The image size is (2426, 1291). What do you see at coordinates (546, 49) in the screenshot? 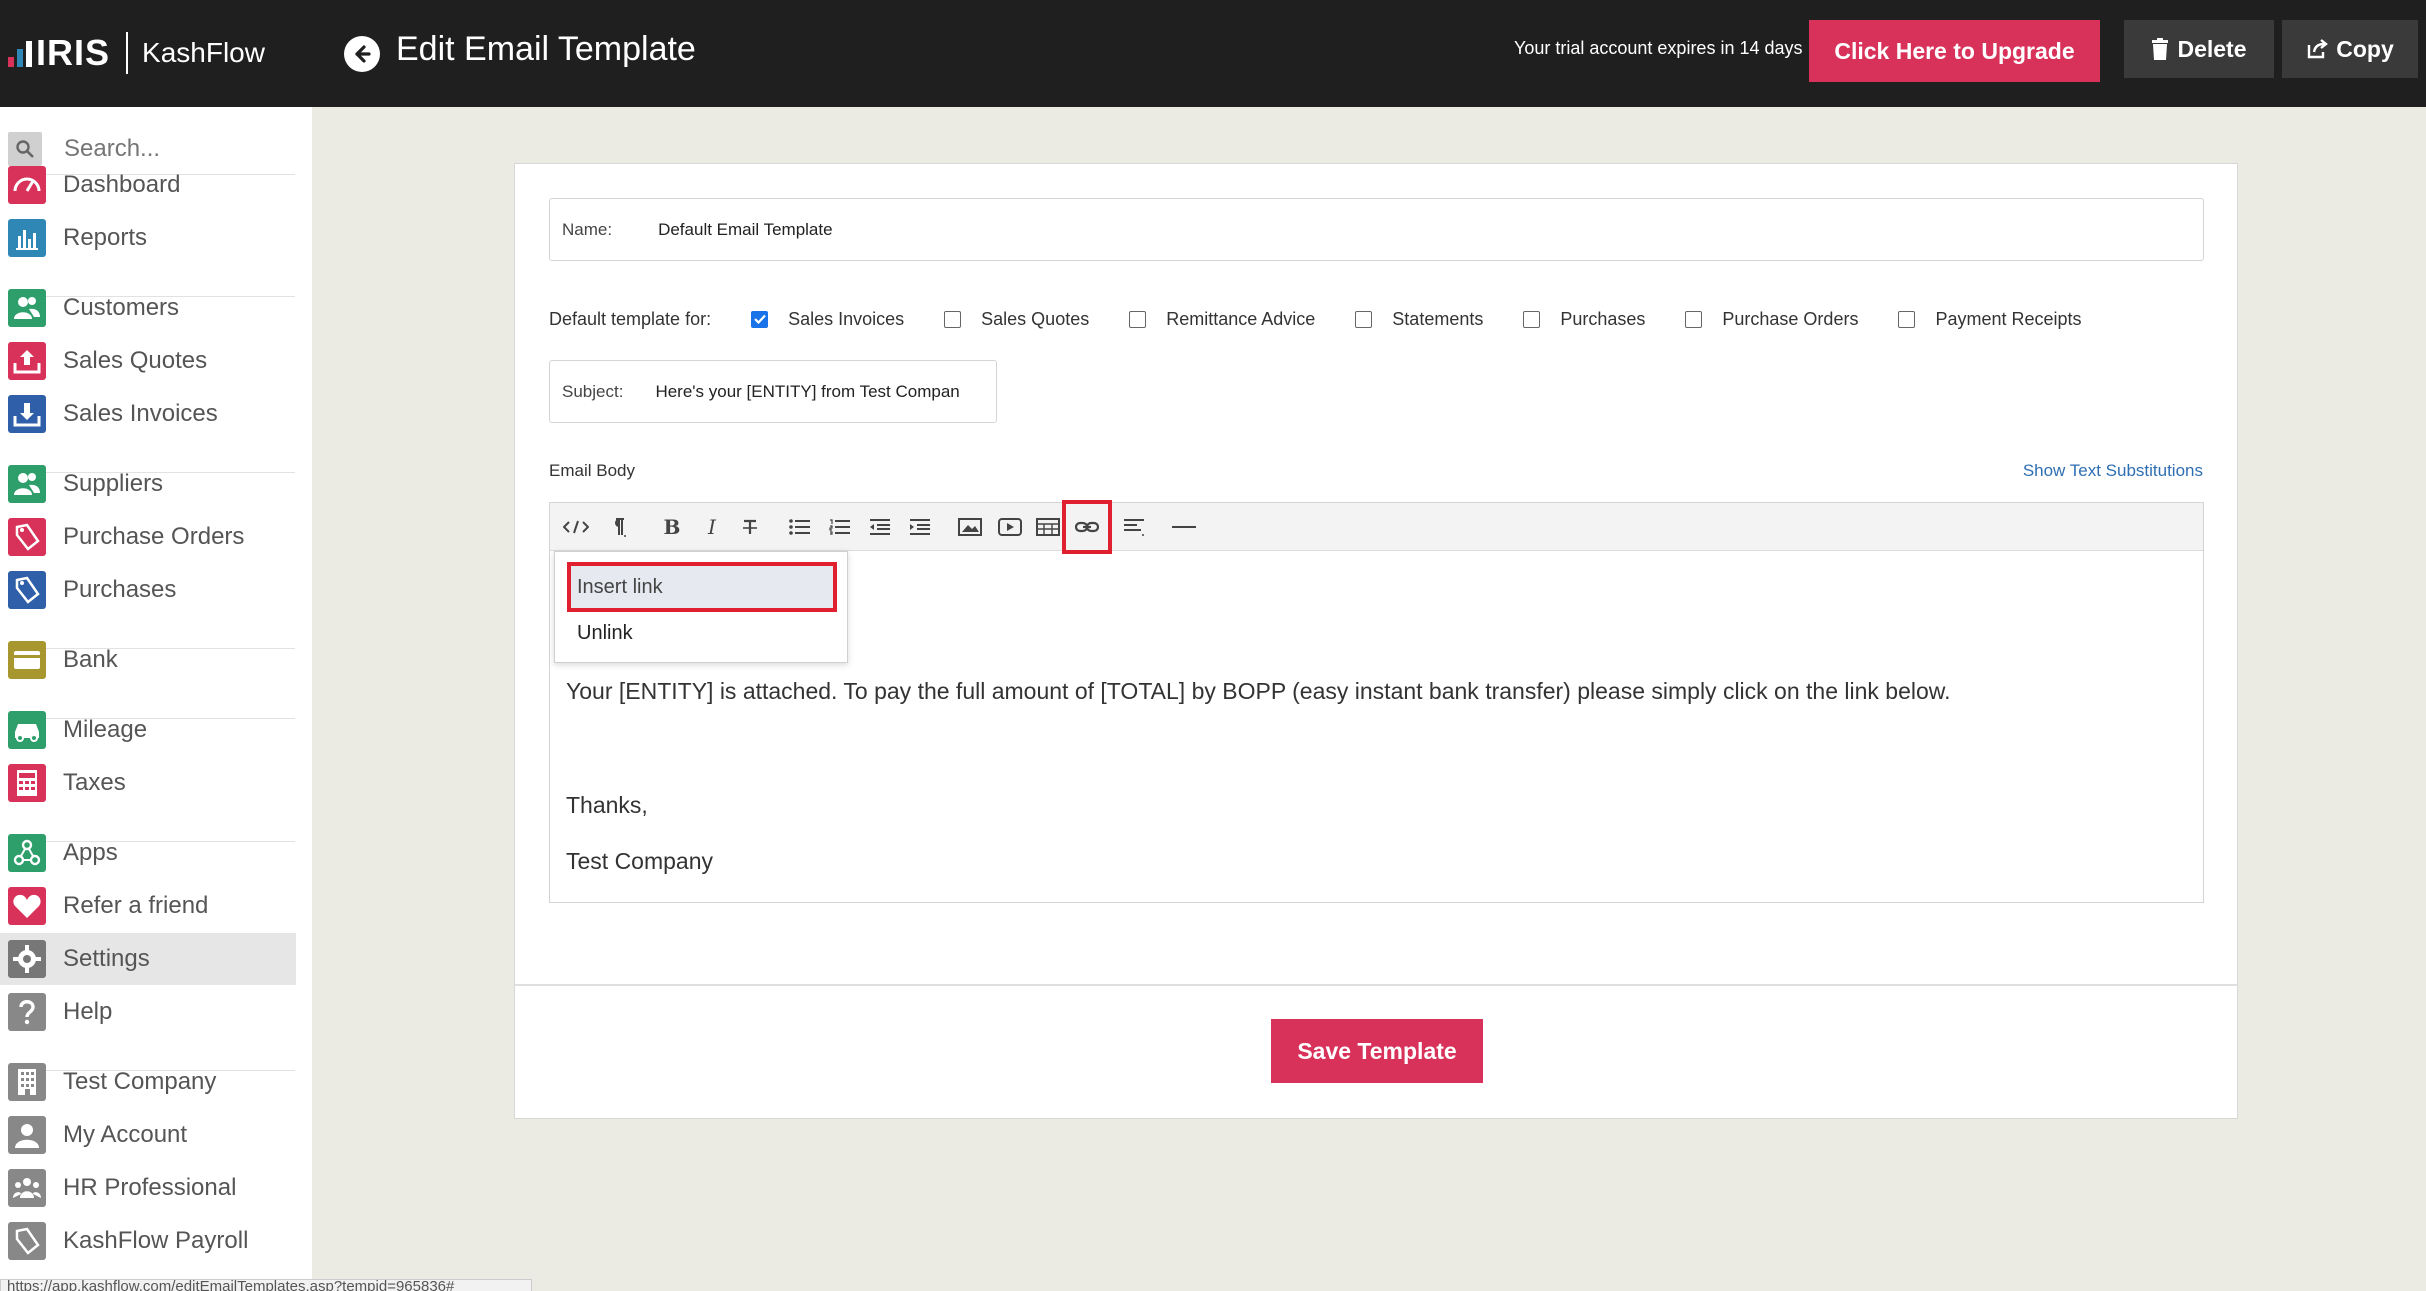
I see `page-title: Edit Email Template` at bounding box center [546, 49].